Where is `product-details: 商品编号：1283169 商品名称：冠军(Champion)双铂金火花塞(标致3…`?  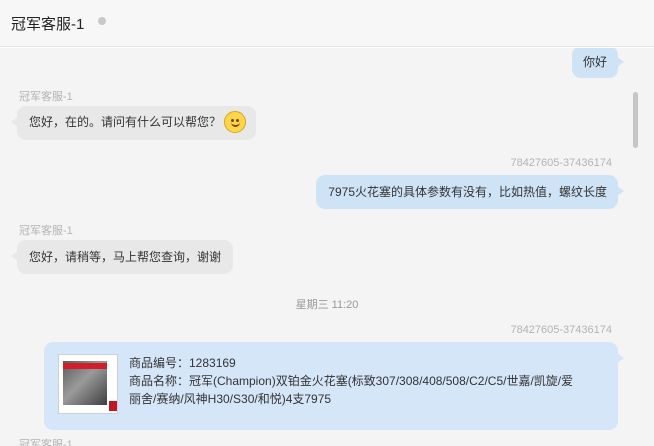
product-details: 商品编号：1283169 商品名称：冠军(Champion)双铂金火花塞(标致3… is located at coordinates (351, 381).